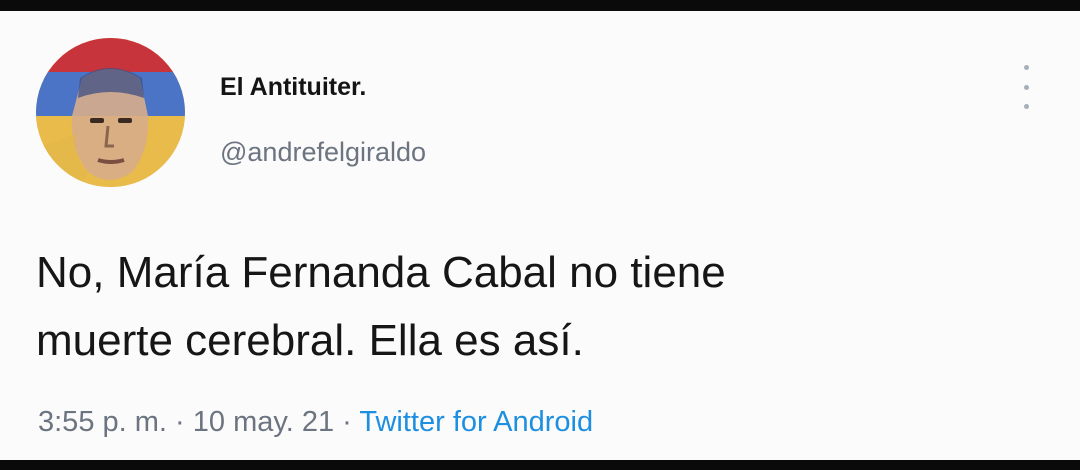 The width and height of the screenshot is (1080, 470). I want to click on avatar-image, so click(110, 112).